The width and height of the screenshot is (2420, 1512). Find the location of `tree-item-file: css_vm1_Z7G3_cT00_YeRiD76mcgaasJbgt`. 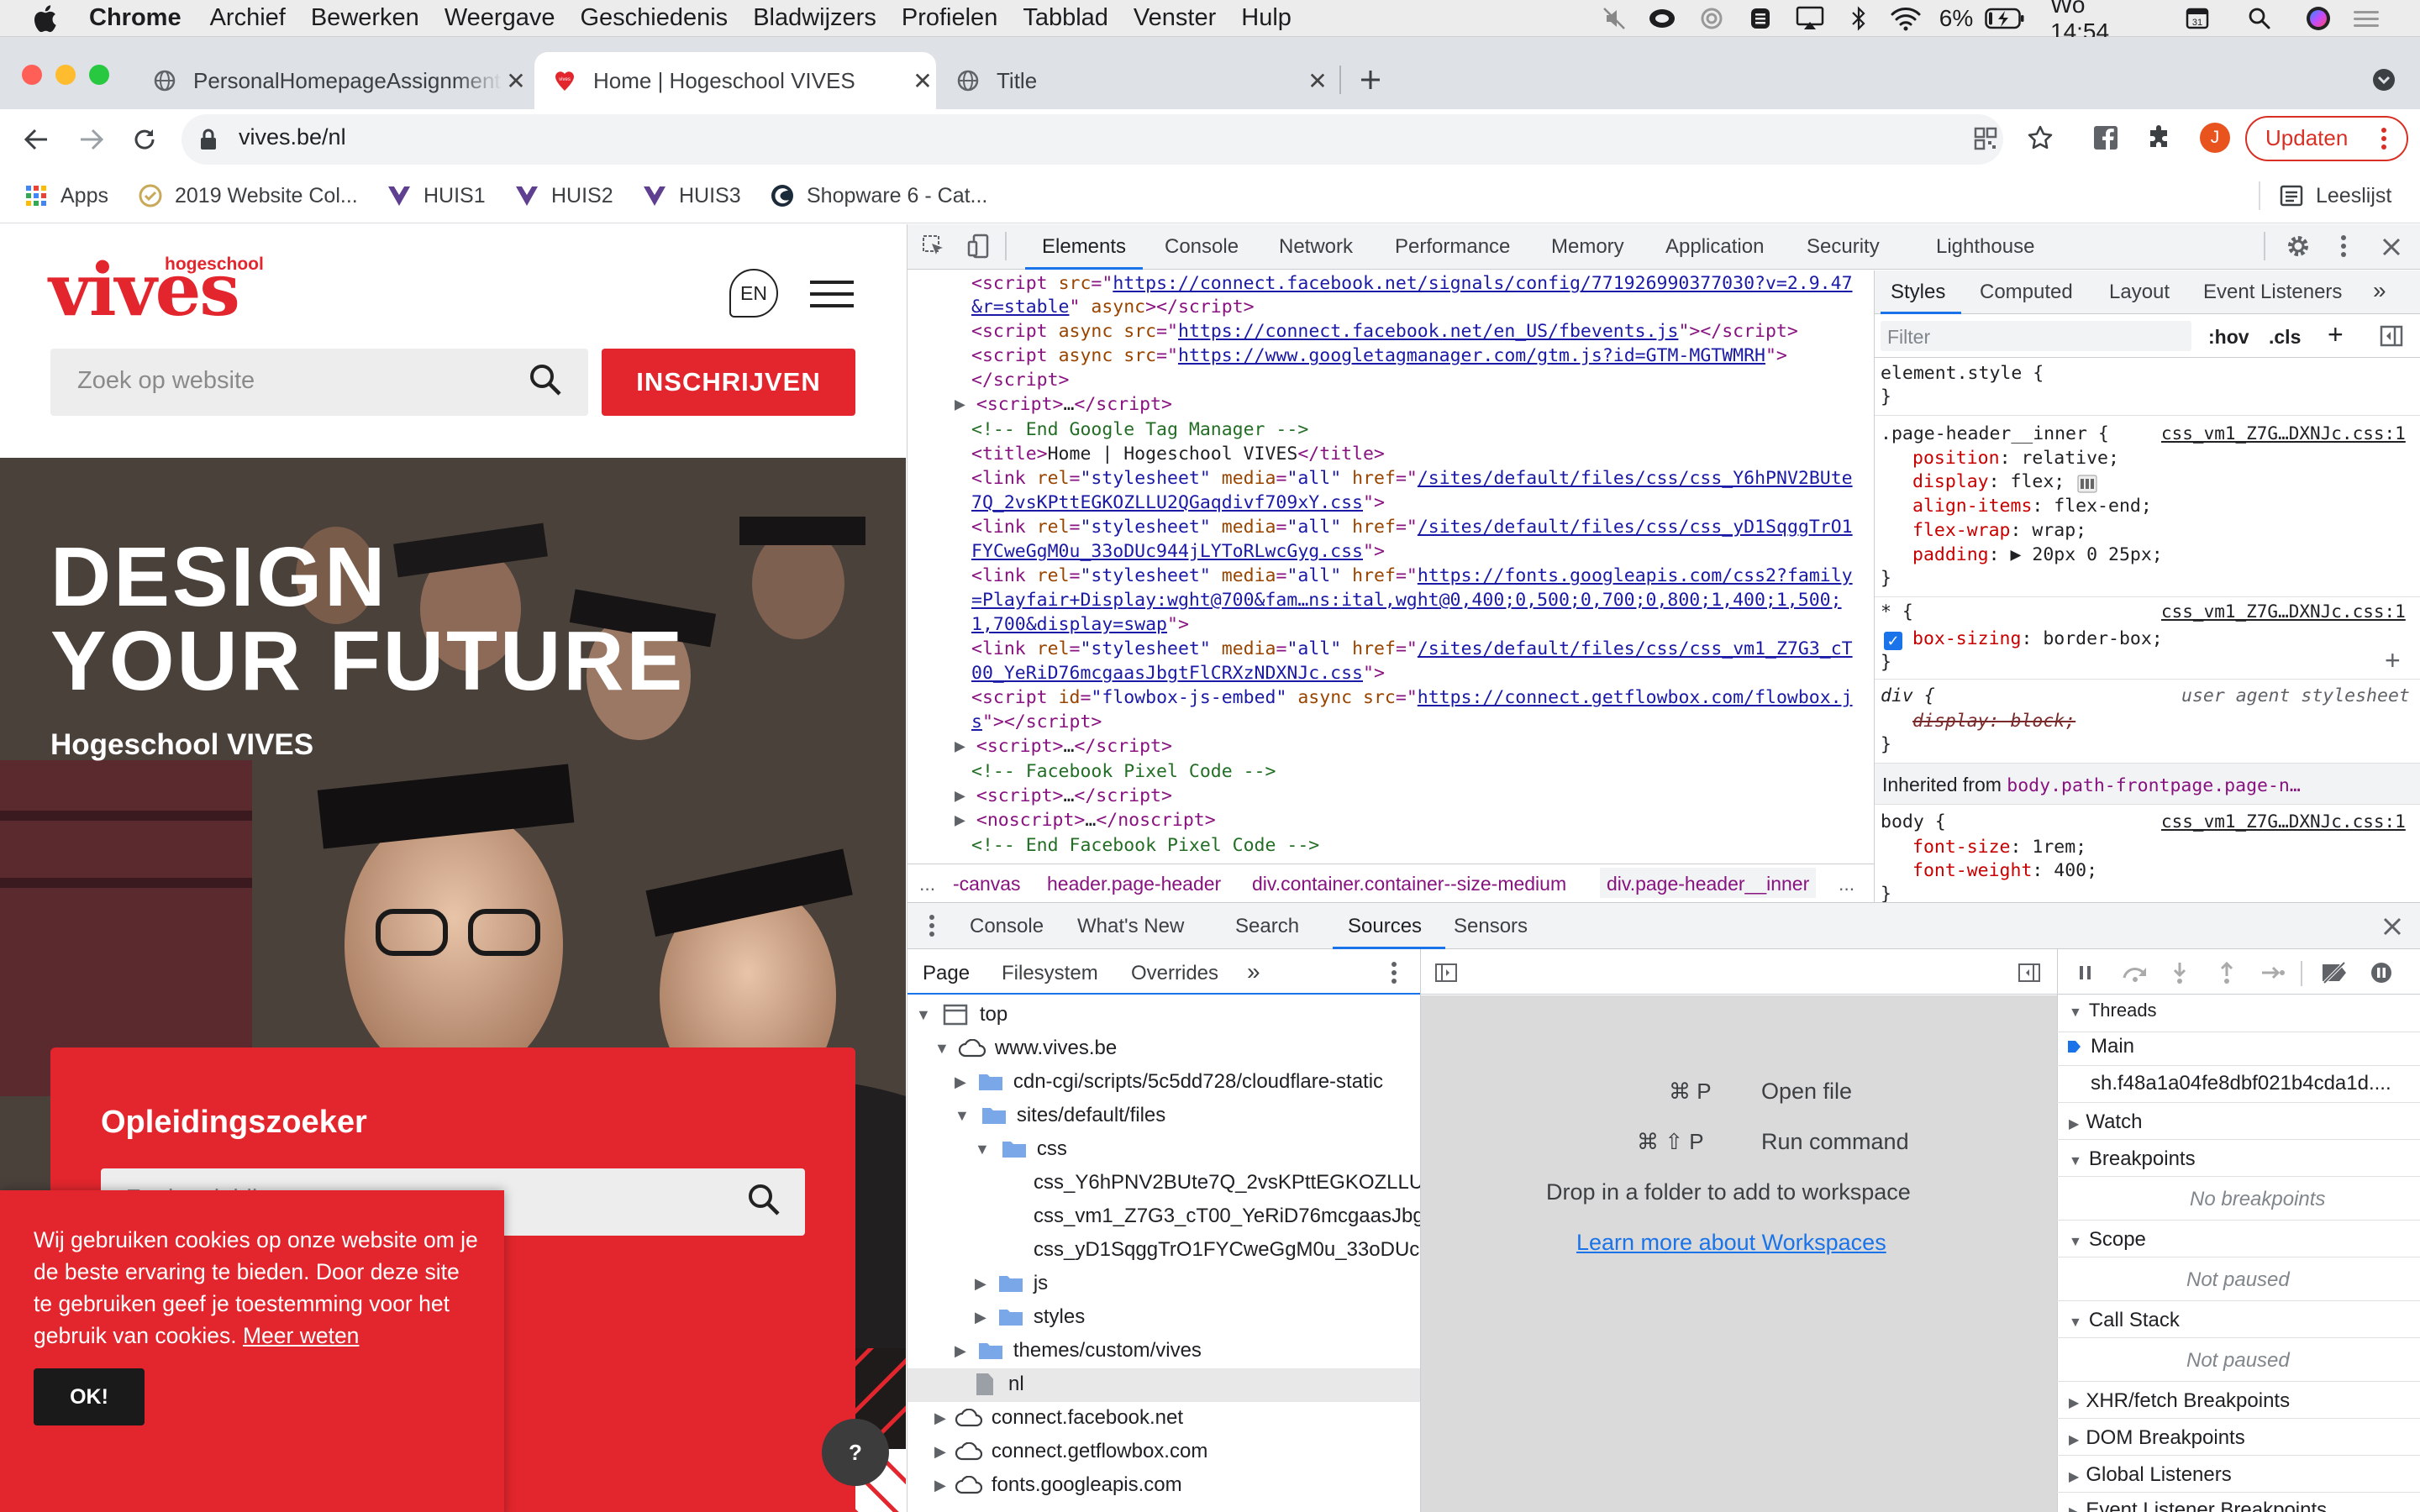

tree-item-file: css_vm1_Z7G3_cT00_YeRiD76mcgaasJbgt is located at coordinates (1219, 1216).